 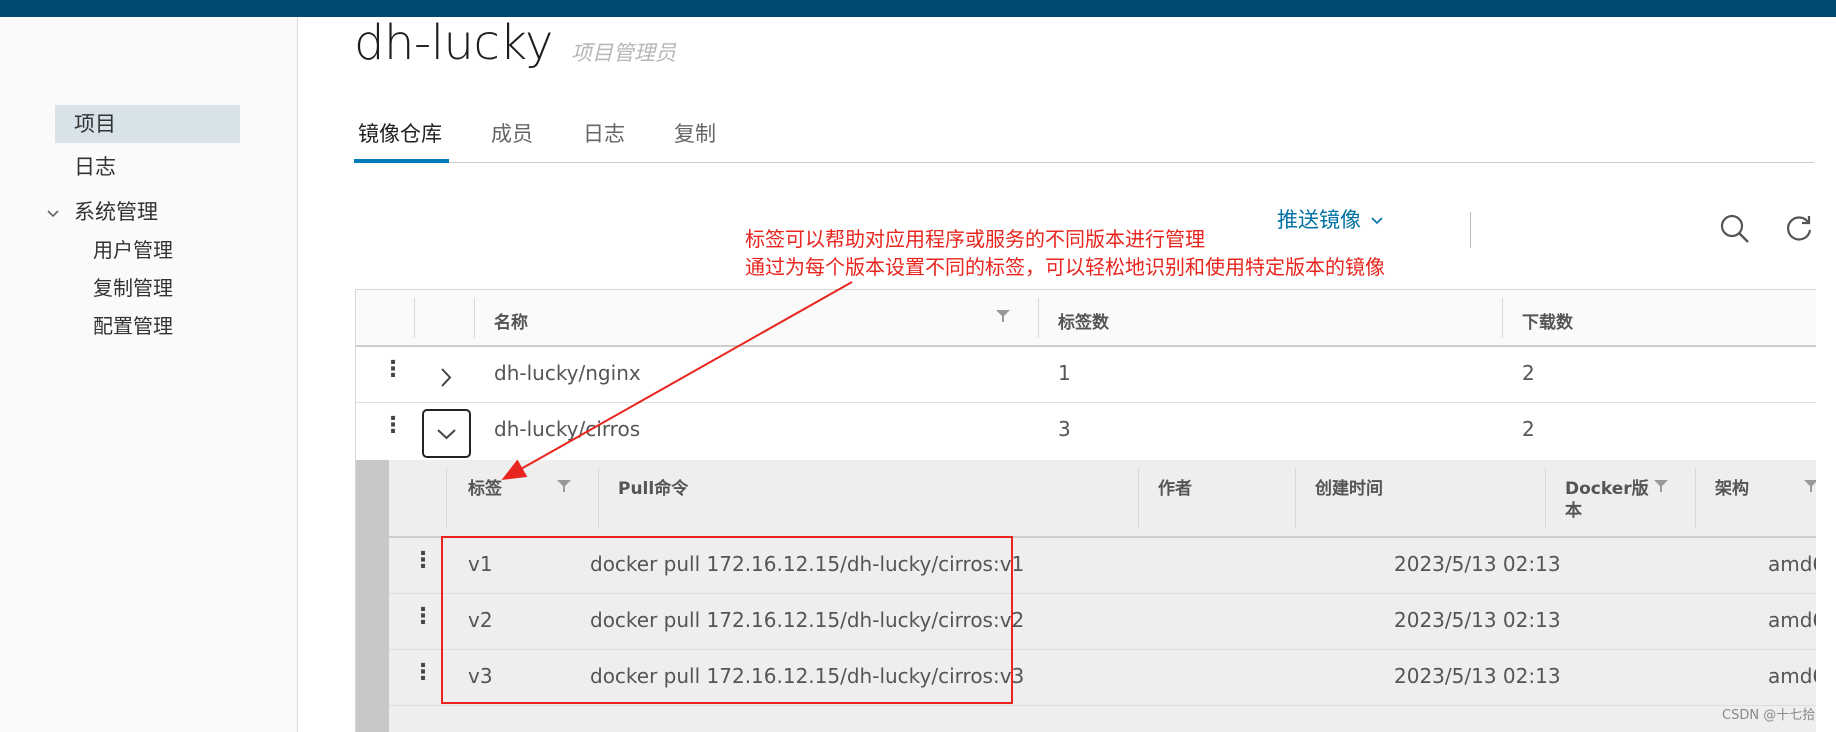 I want to click on sidebar-item-logs: 日志, so click(x=95, y=167).